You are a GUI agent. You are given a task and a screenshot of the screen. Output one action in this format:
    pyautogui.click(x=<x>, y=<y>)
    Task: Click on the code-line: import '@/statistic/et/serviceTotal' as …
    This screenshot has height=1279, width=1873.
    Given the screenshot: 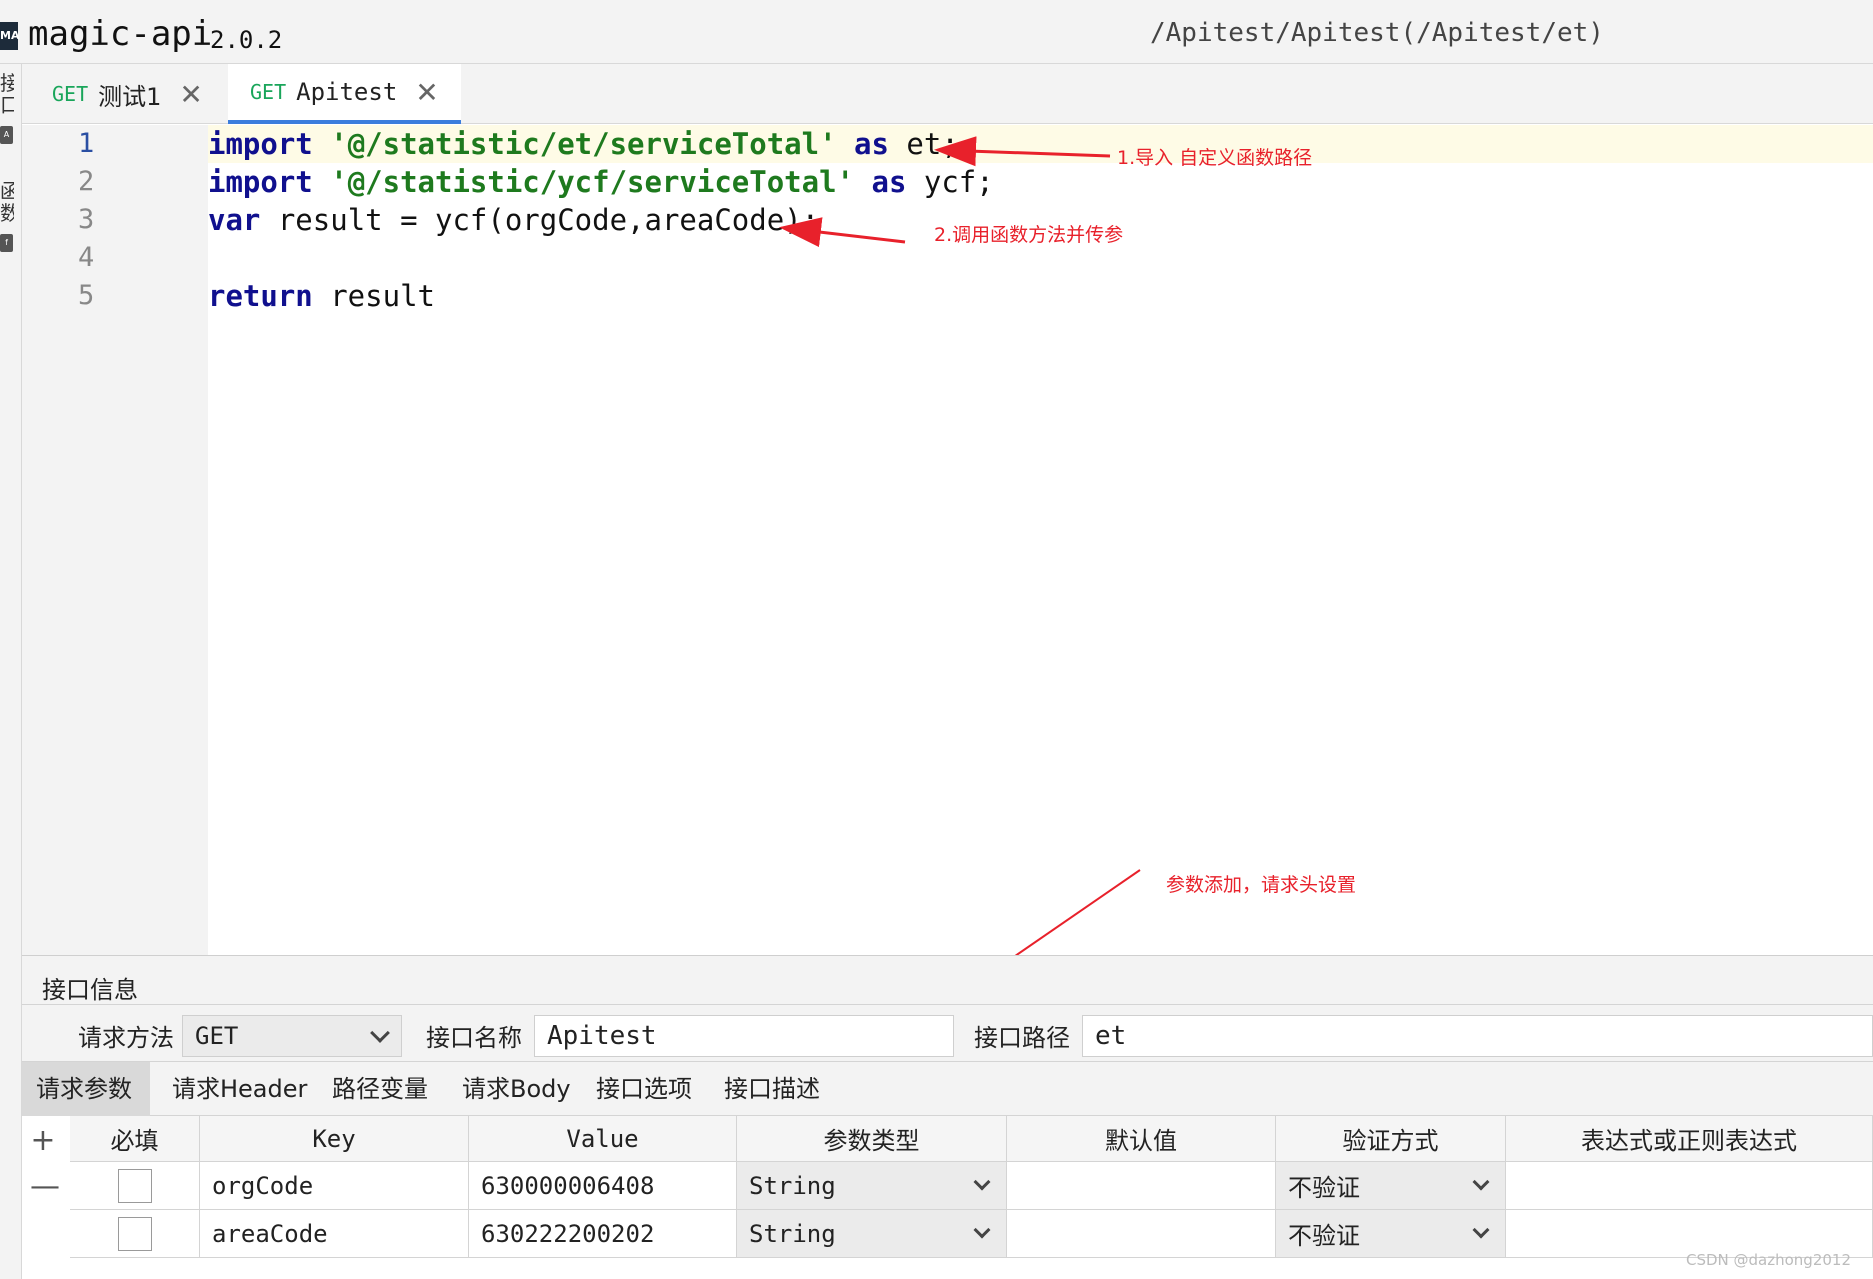 What is the action you would take?
    pyautogui.click(x=583, y=144)
    